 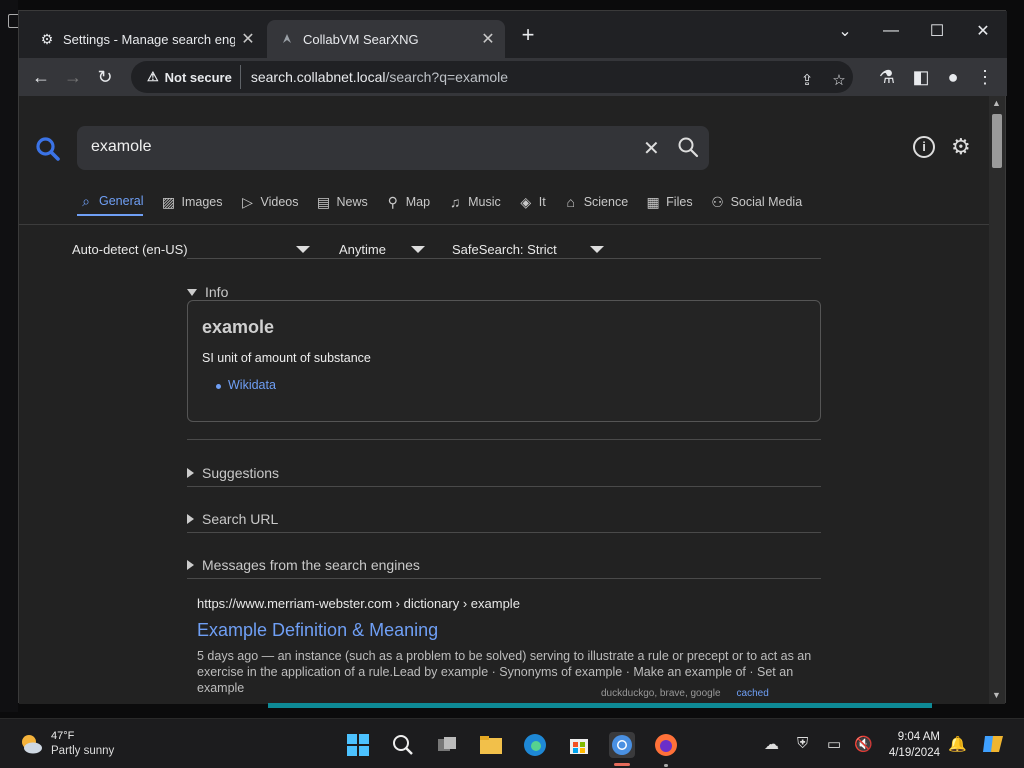 What do you see at coordinates (996, 103) in the screenshot?
I see `scroll-up-icon: ▲` at bounding box center [996, 103].